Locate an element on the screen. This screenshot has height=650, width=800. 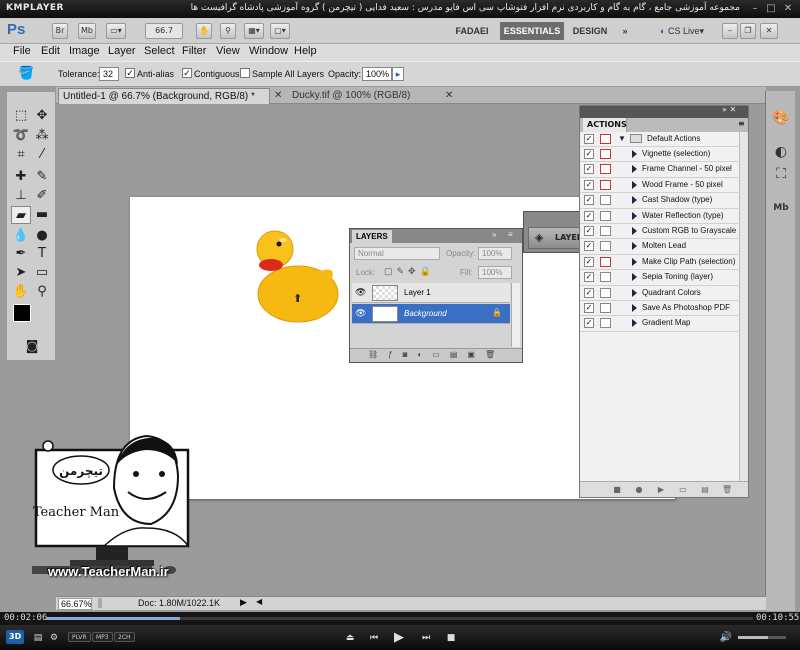
shape-tool-icon: ▭ is located at coordinates (42, 273).